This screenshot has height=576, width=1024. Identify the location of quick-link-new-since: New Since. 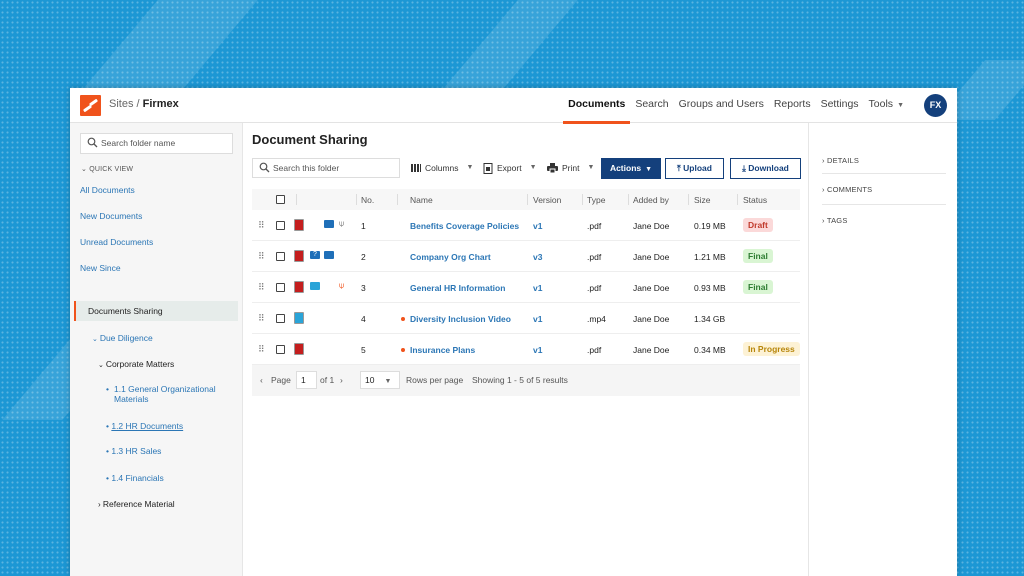
(100, 268).